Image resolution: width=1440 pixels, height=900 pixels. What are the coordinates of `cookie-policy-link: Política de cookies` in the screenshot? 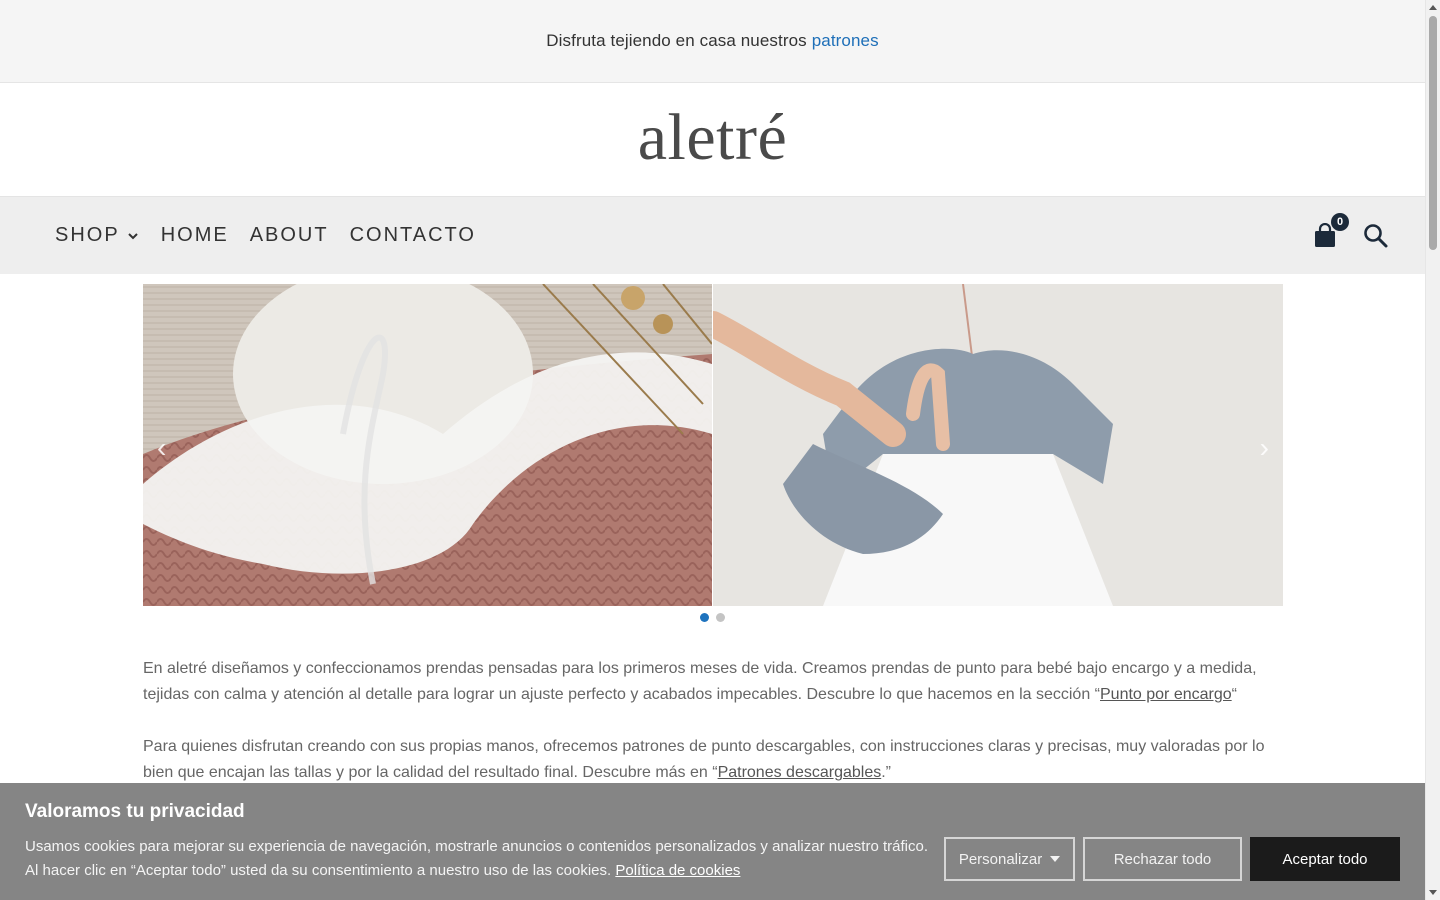 It's located at (677, 870).